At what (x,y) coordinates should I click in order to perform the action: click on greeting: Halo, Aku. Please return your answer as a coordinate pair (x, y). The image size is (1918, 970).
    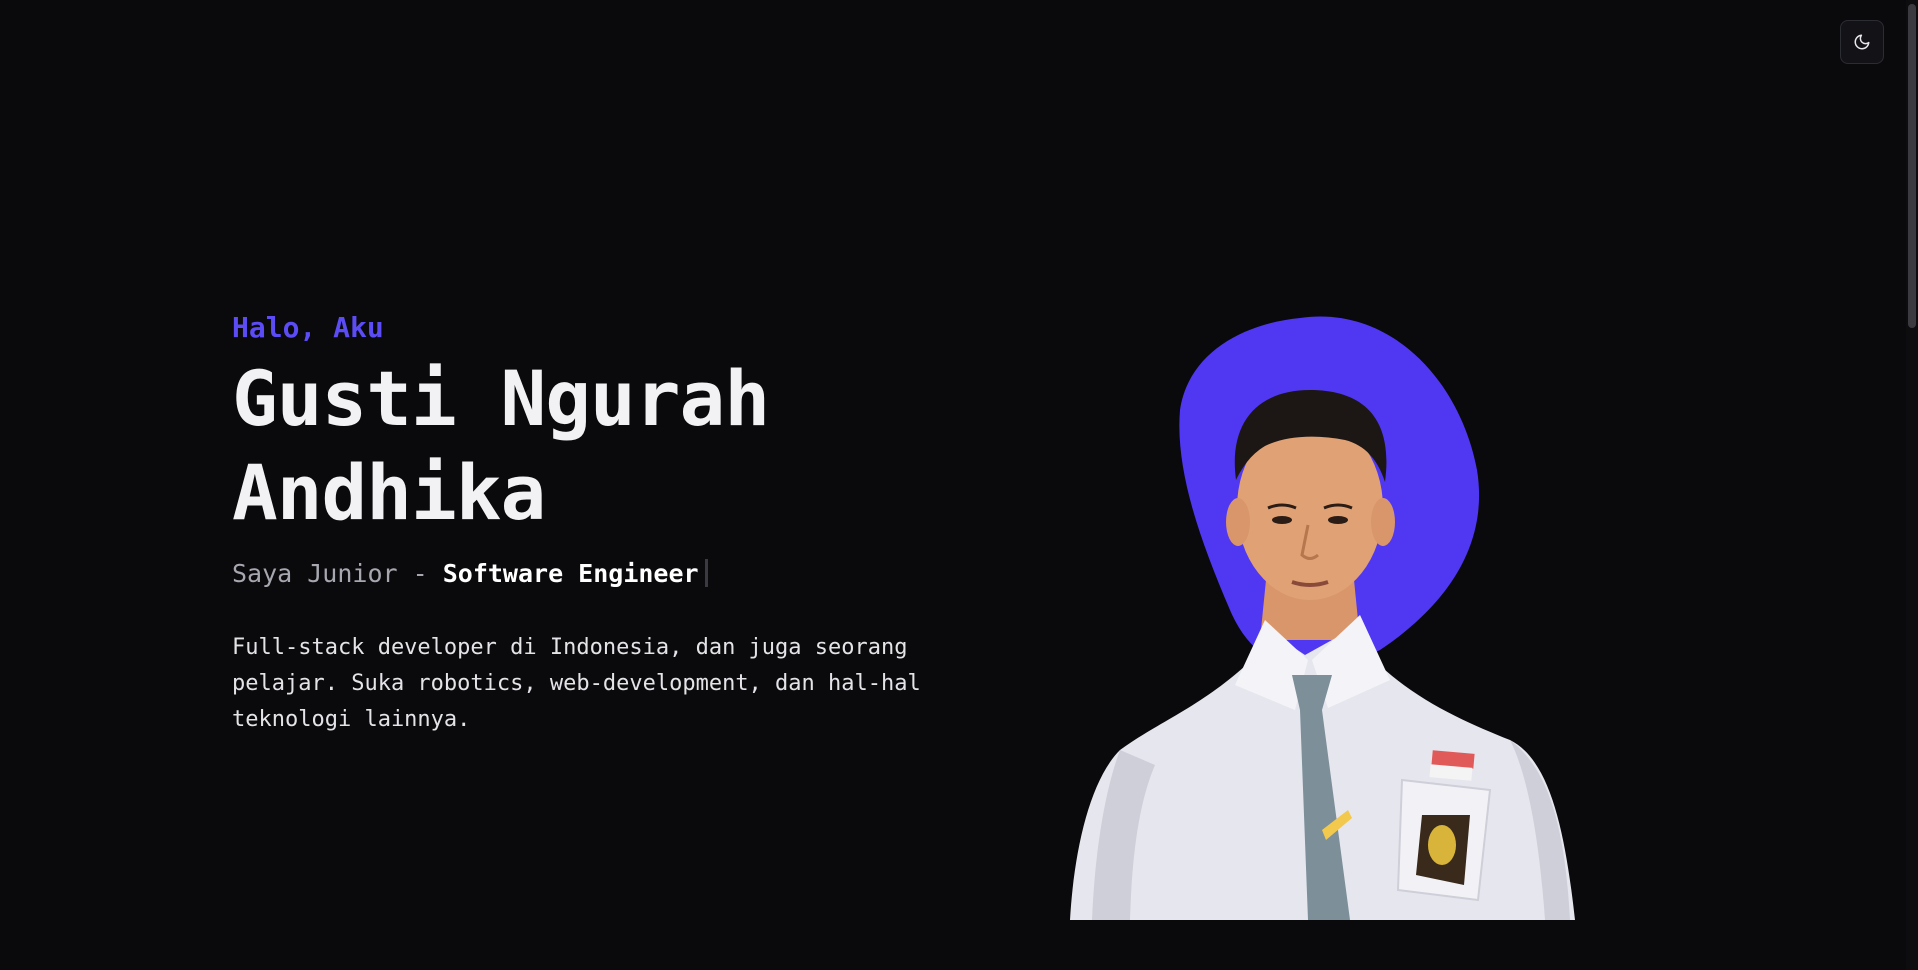
    Looking at the image, I should click on (308, 327).